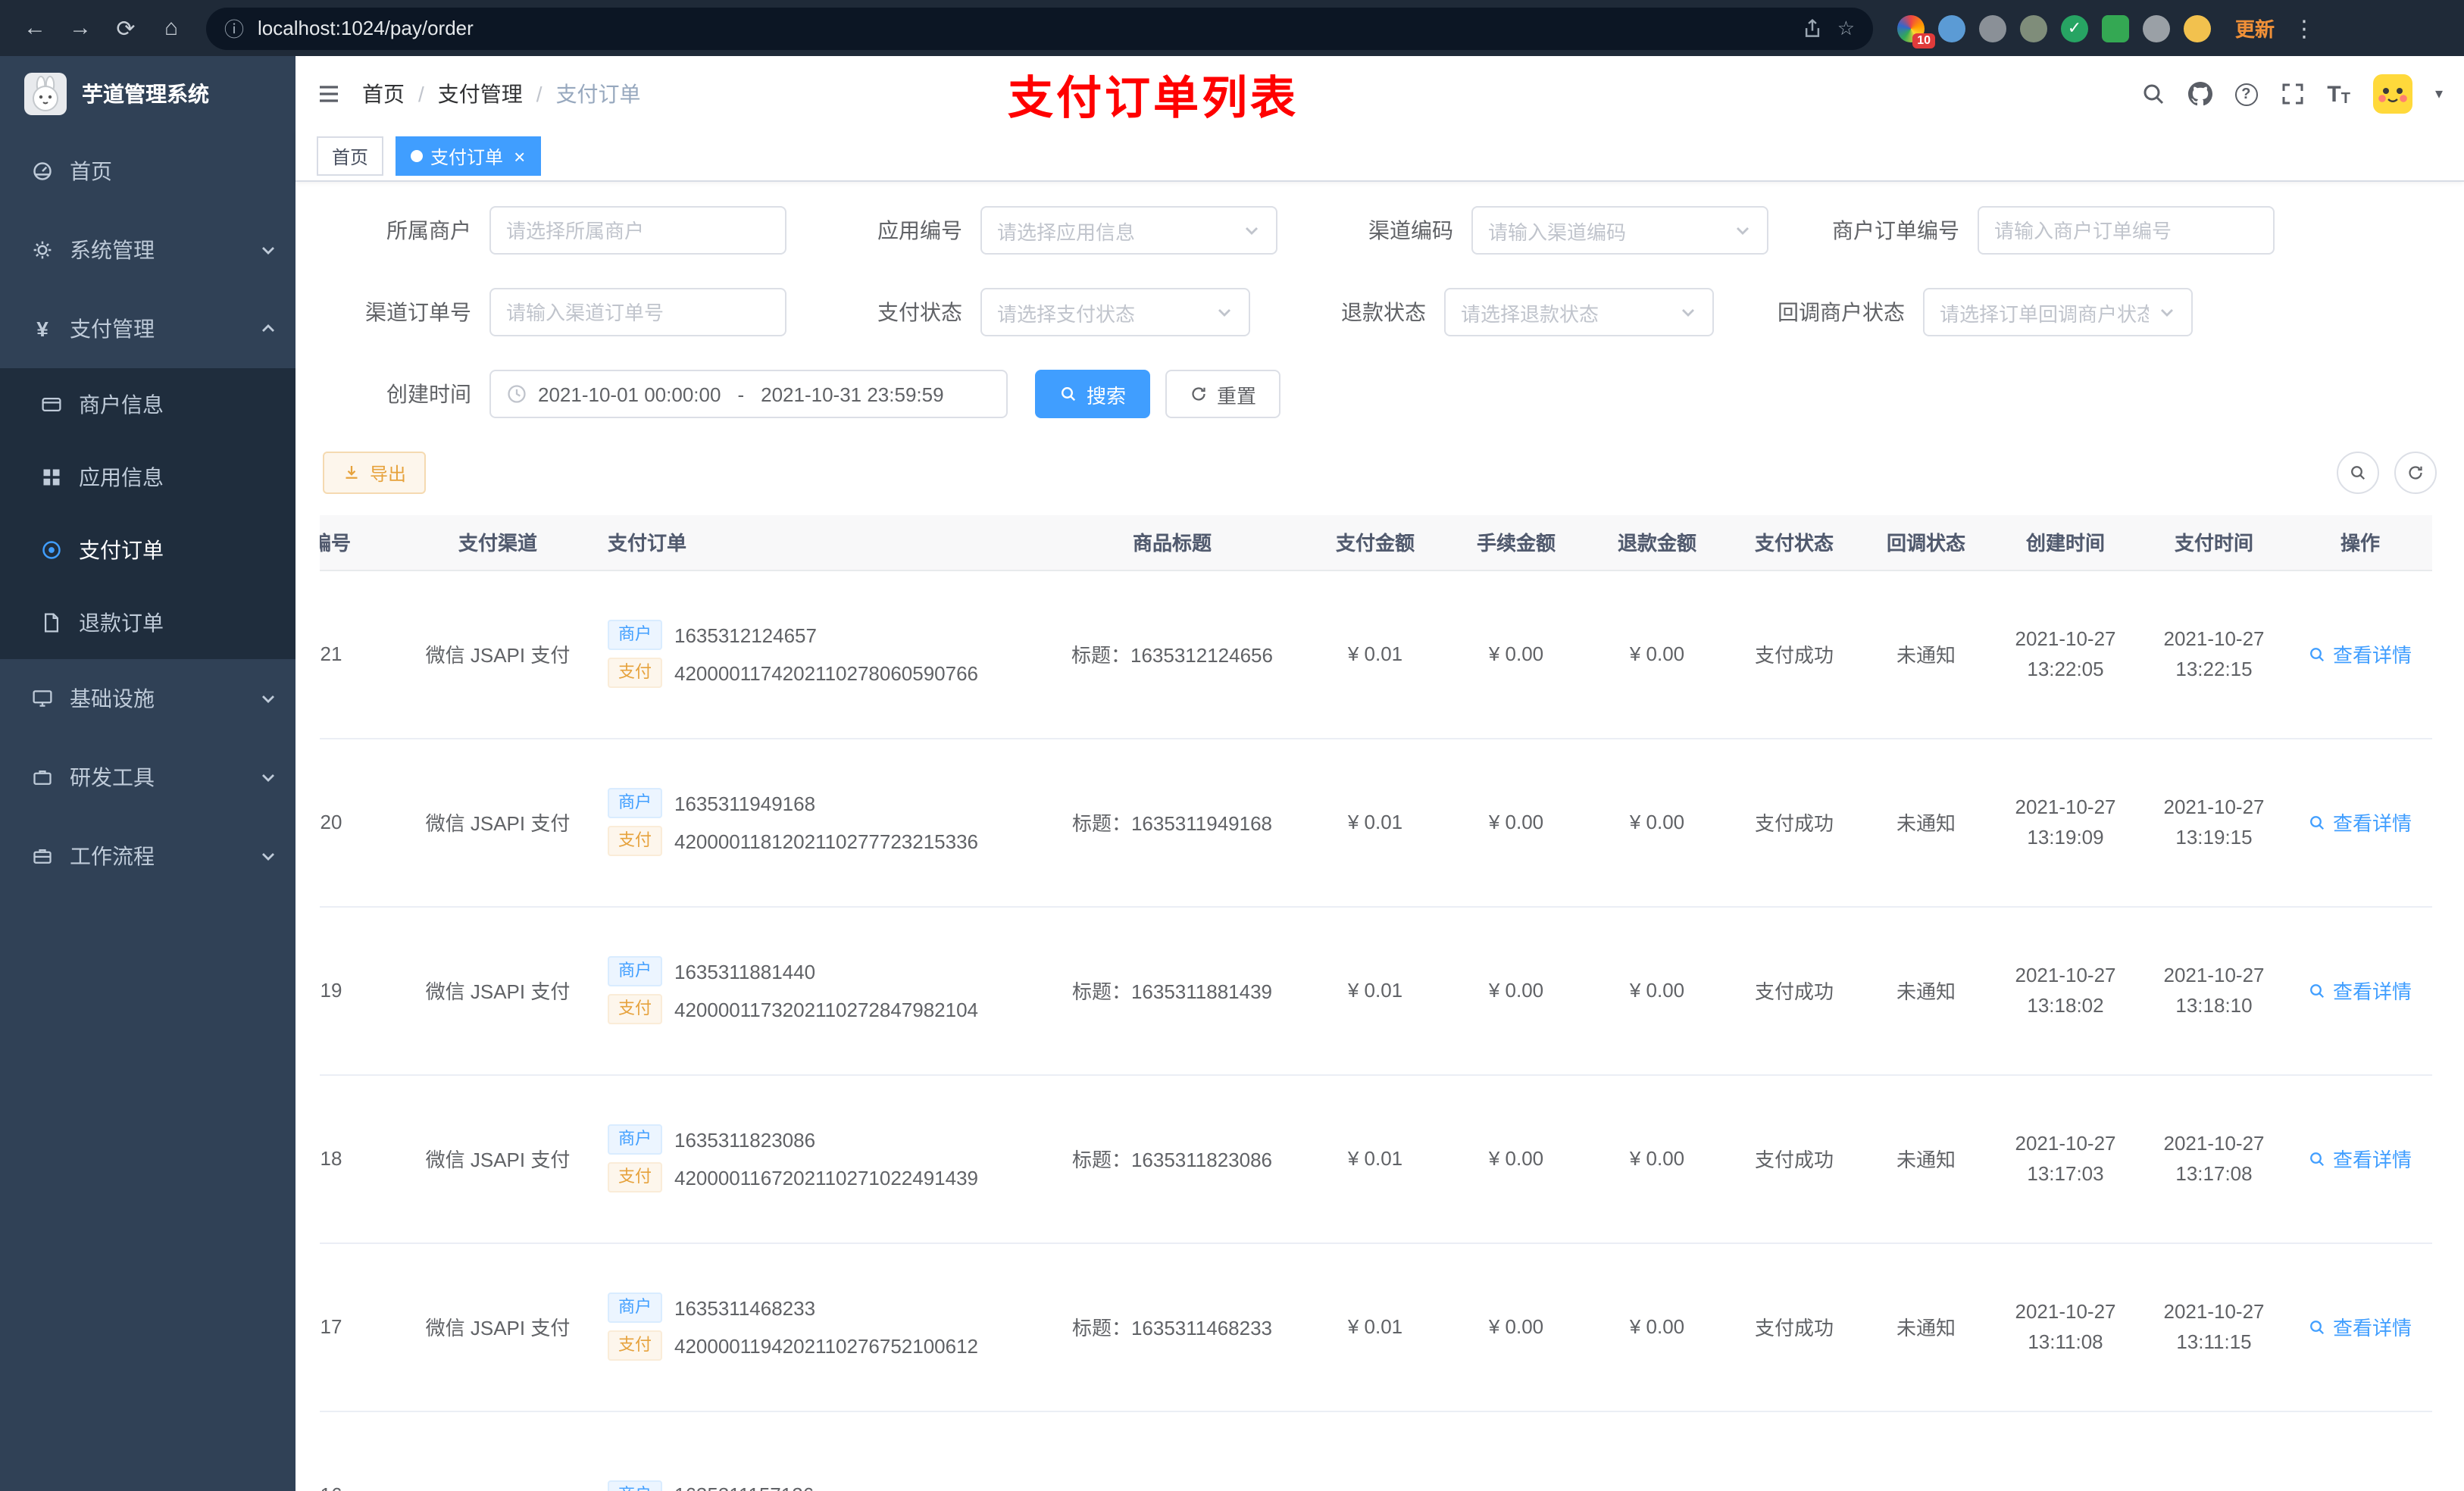  Describe the element at coordinates (112, 856) in the screenshot. I see `sidebar-item-label: 工作流程` at that location.